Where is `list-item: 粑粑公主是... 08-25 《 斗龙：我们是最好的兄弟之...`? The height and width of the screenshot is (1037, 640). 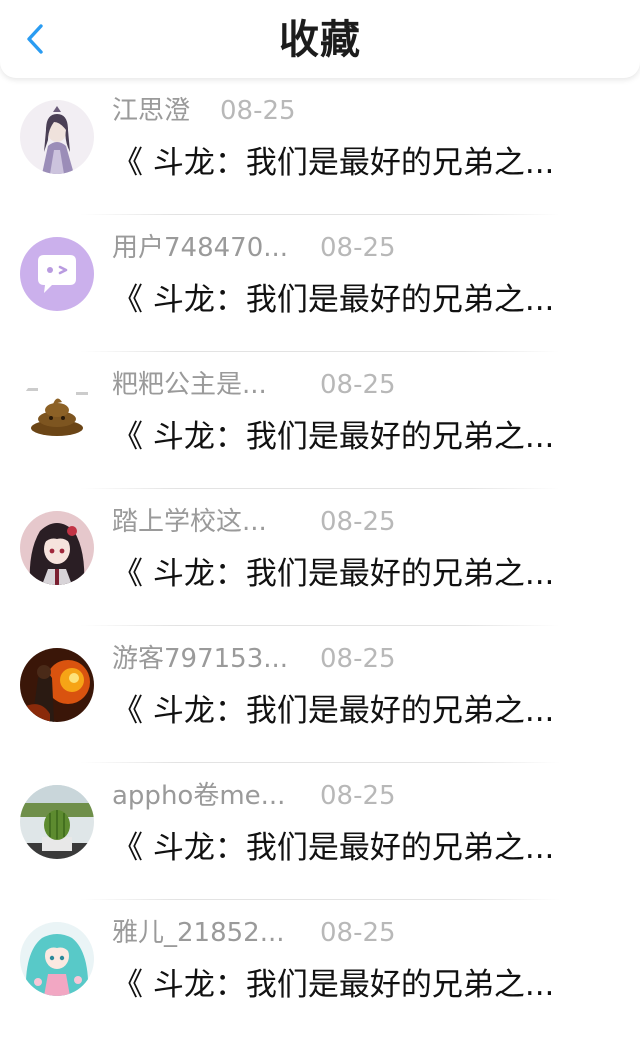 list-item: 粑粑公主是... 08-25 《 斗龙：我们是最好的兄弟之... is located at coordinates (320, 420).